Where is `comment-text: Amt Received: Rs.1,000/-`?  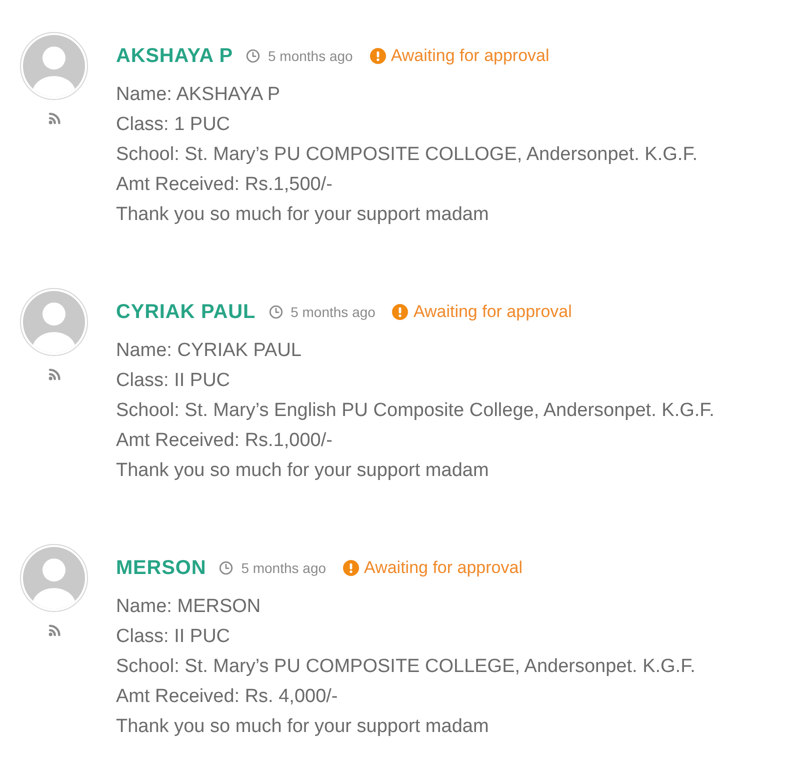
comment-text: Amt Received: Rs.1,000/- is located at coordinates (225, 441).